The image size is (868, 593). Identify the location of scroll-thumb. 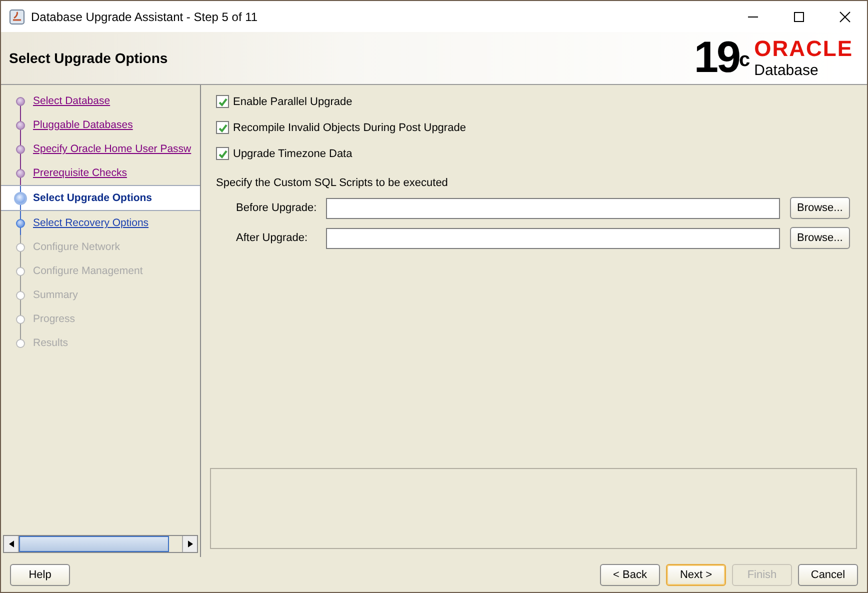
(94, 544).